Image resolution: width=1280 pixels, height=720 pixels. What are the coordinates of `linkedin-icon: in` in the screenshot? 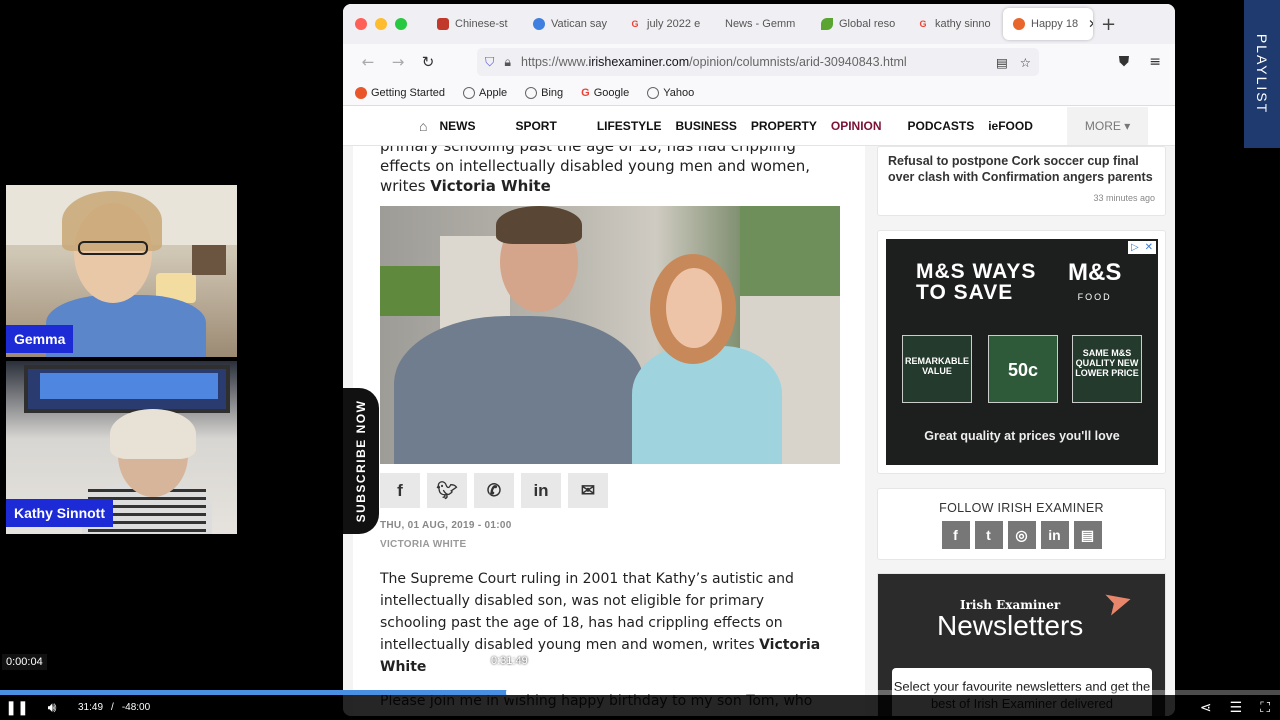 It's located at (1054, 535).